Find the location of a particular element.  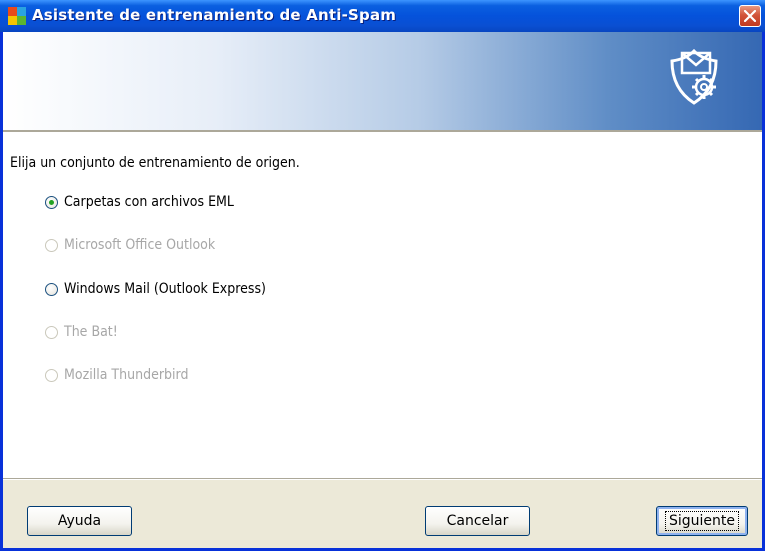

radio-the-bat: The Bat! is located at coordinates (84, 332).